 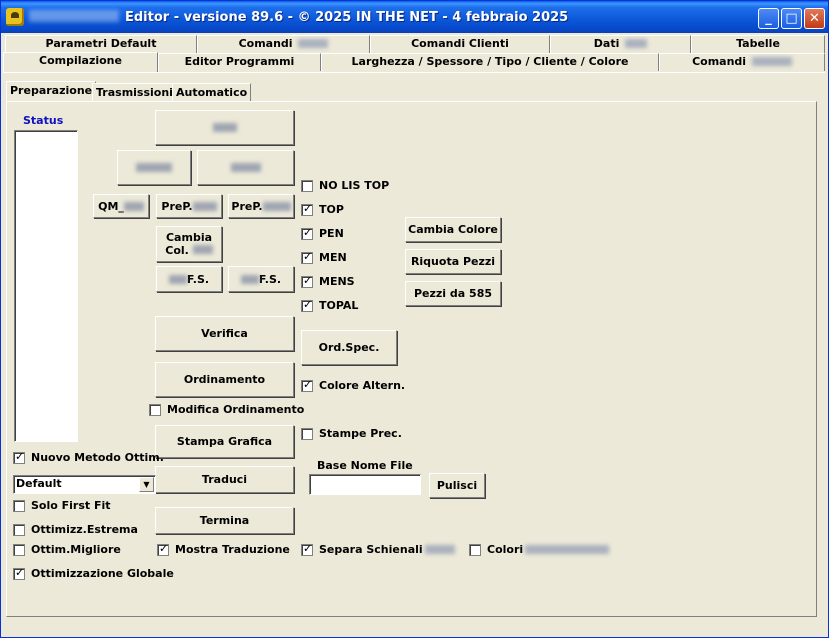 I want to click on tab-comandi: Comandi, so click(x=283, y=44).